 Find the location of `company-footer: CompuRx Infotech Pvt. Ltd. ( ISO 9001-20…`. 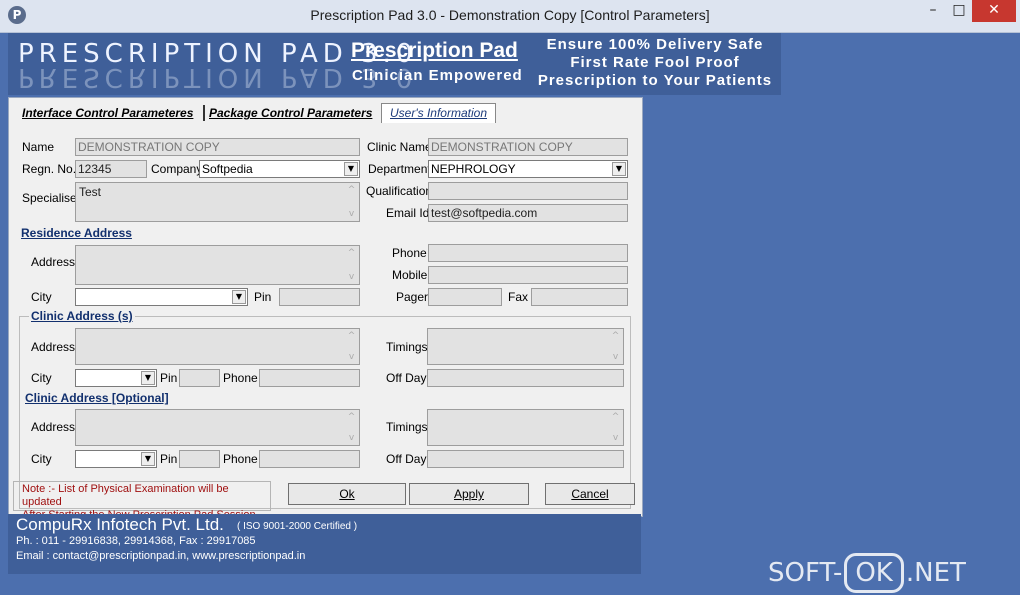

company-footer: CompuRx Infotech Pvt. Ltd. ( ISO 9001-20… is located at coordinates (324, 544).